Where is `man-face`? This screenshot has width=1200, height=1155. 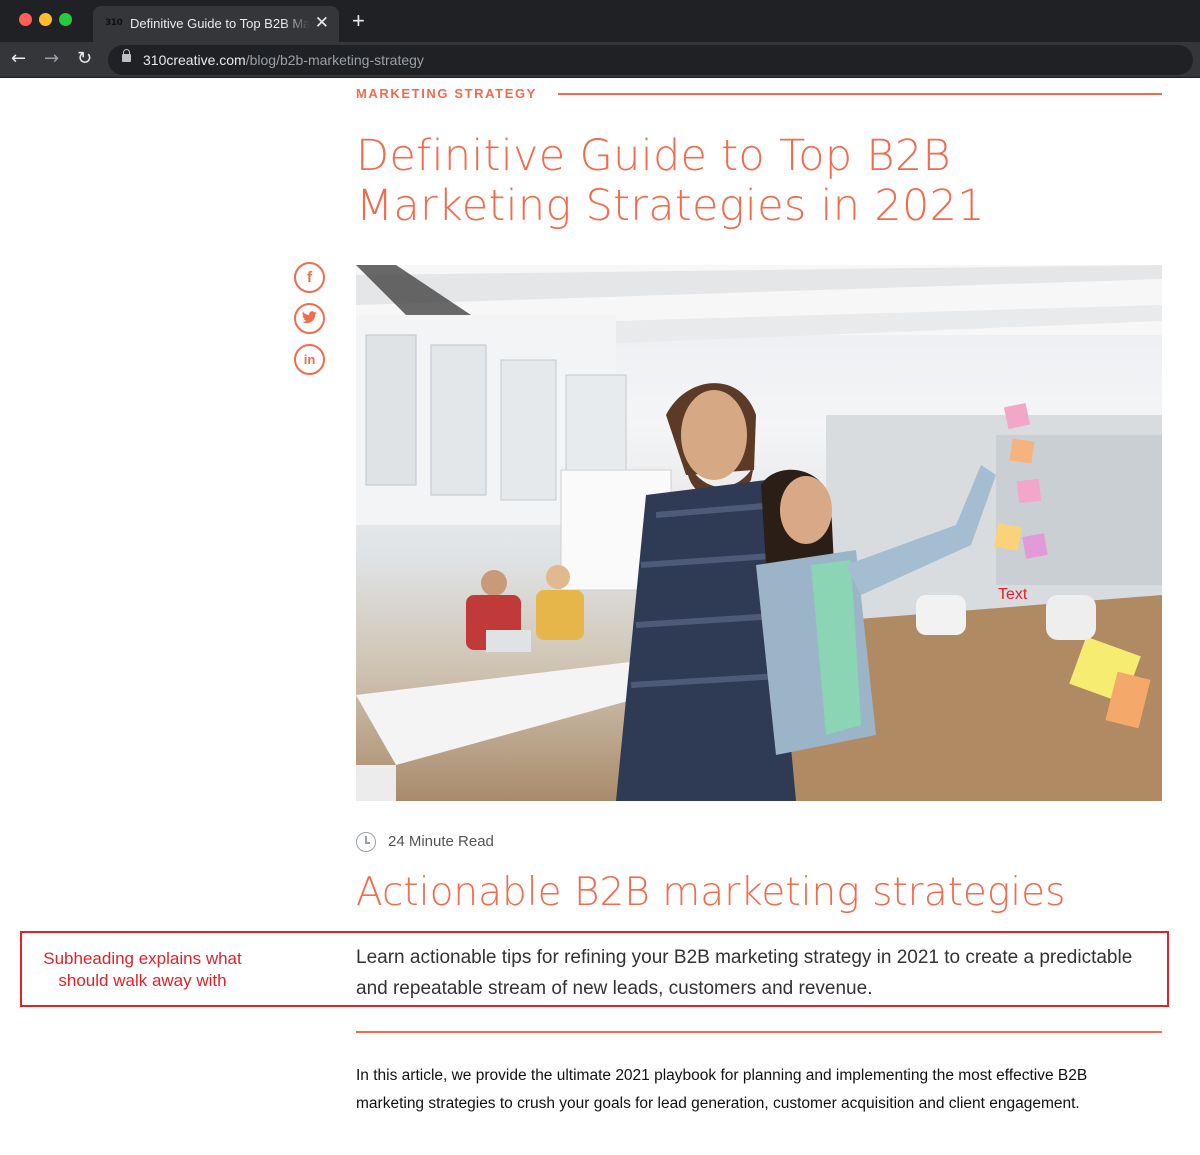
man-face is located at coordinates (714, 435).